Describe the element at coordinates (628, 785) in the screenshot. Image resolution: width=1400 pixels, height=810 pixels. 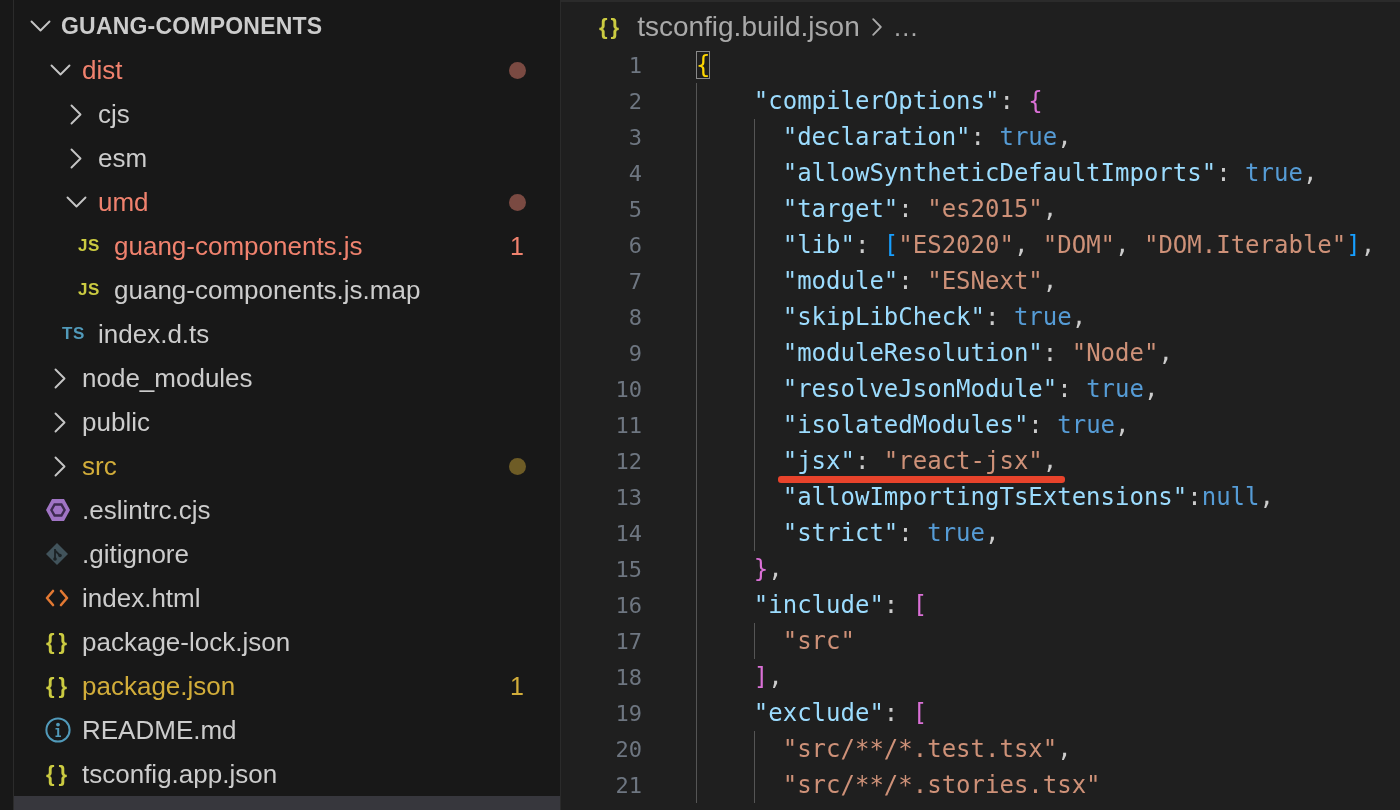
I see `line-number: 21` at that location.